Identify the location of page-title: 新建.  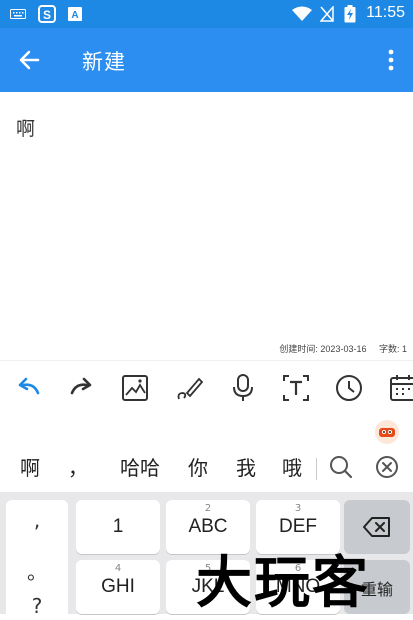
(104, 62).